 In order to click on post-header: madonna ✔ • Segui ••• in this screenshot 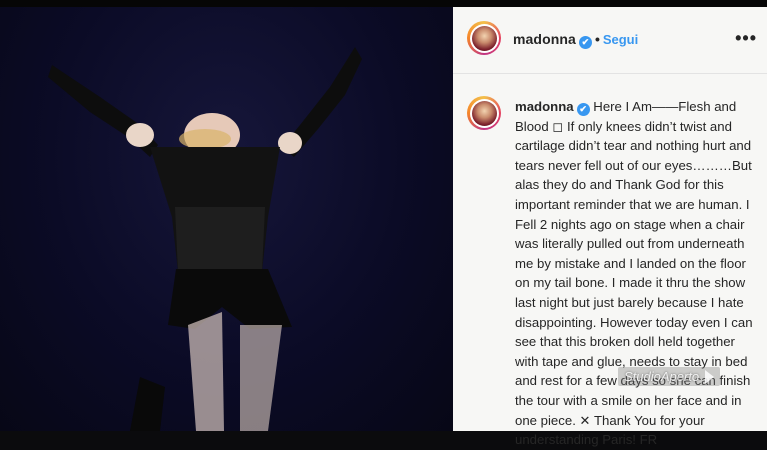, I will do `click(610, 40)`.